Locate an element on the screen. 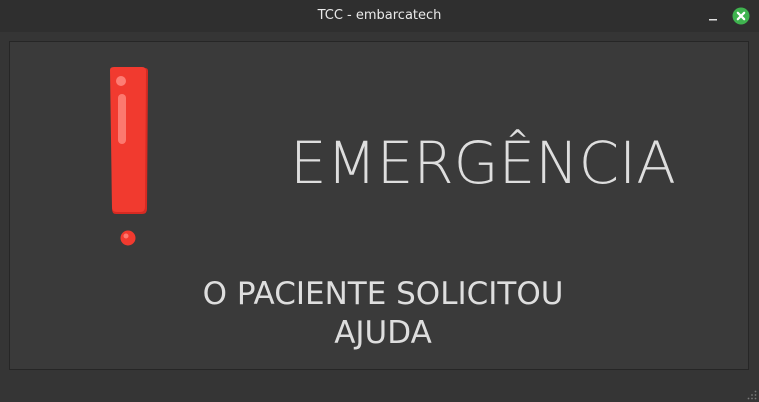  close-button is located at coordinates (741, 16).